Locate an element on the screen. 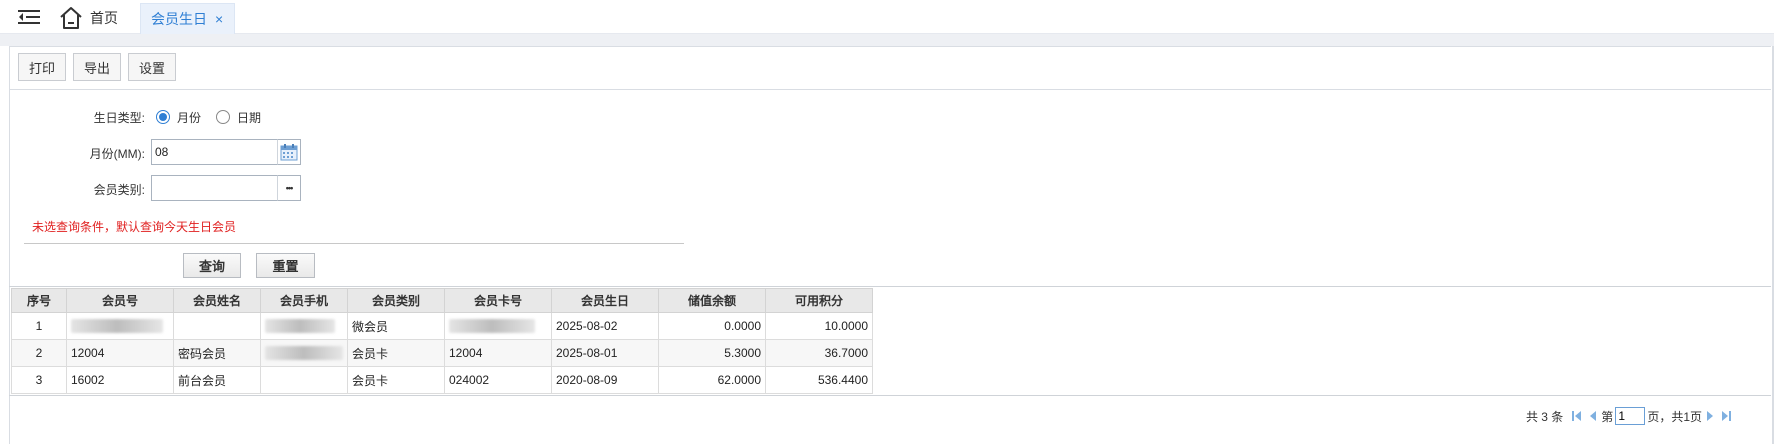 The image size is (1774, 444). cell-category: 微会员 is located at coordinates (396, 326).